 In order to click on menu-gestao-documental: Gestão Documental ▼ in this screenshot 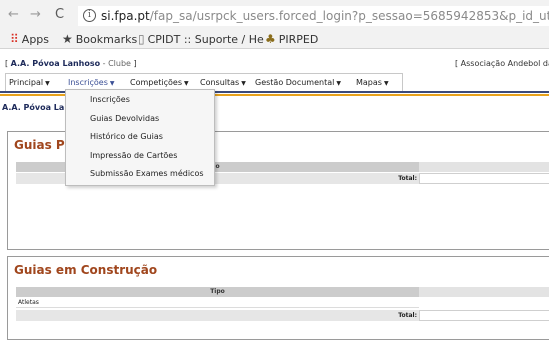, I will do `click(298, 82)`.